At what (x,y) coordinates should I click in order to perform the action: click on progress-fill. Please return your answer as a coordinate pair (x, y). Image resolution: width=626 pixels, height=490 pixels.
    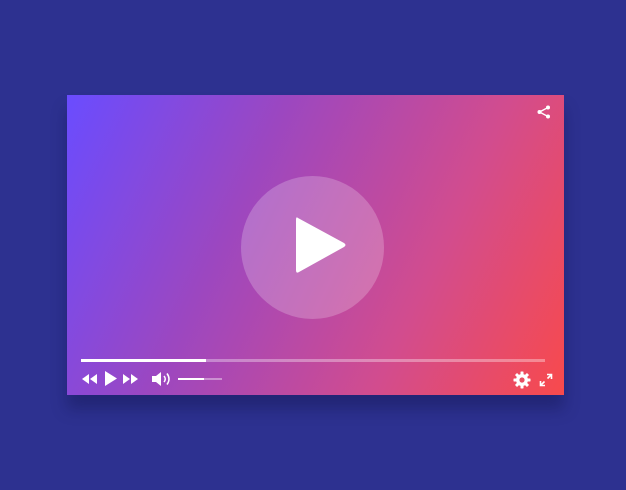
    Looking at the image, I should click on (144, 360).